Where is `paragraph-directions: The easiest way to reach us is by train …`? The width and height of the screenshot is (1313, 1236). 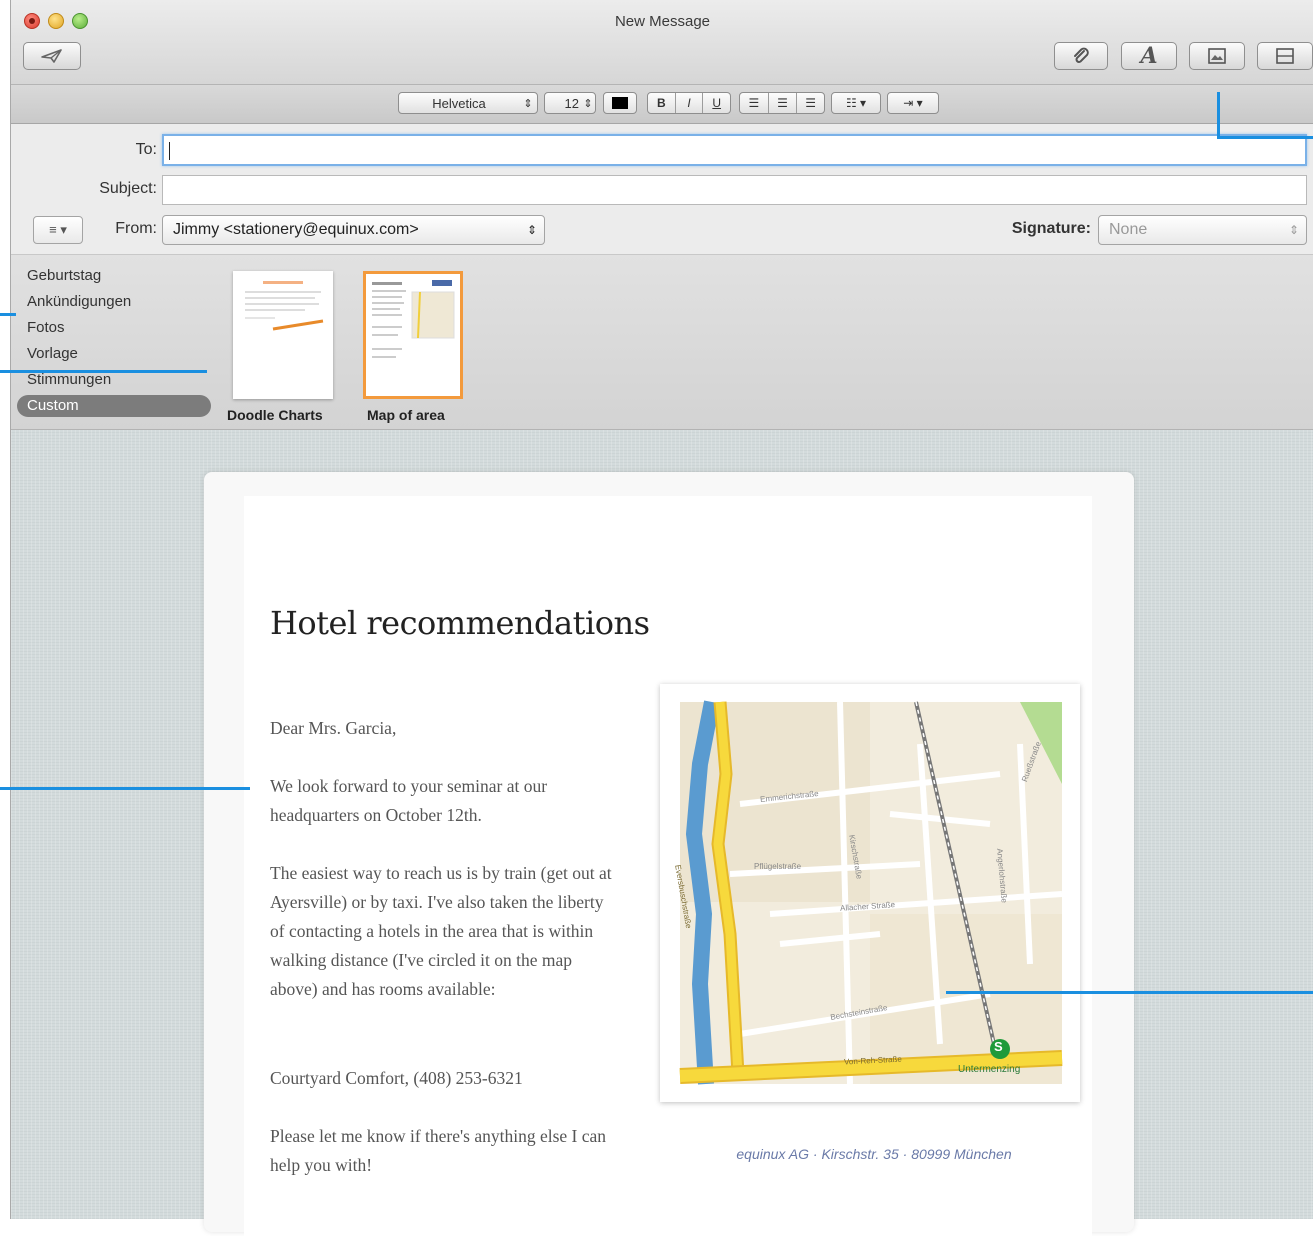
paragraph-directions: The easiest way to reach us is by train … is located at coordinates (445, 931).